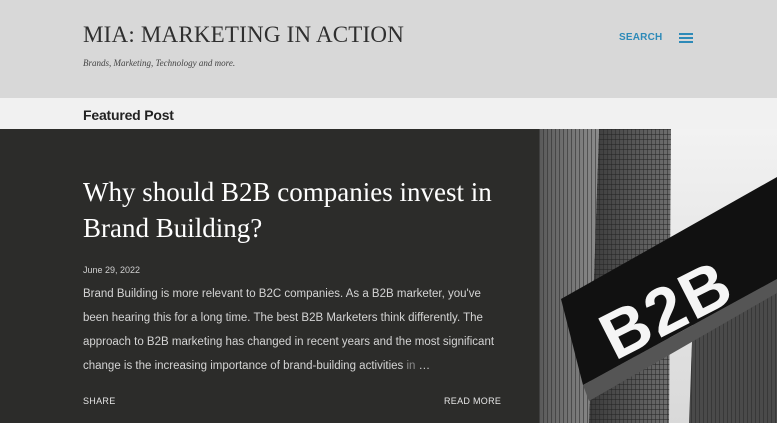 Image resolution: width=777 pixels, height=423 pixels. What do you see at coordinates (99, 401) in the screenshot?
I see `share-button: SHARE` at bounding box center [99, 401].